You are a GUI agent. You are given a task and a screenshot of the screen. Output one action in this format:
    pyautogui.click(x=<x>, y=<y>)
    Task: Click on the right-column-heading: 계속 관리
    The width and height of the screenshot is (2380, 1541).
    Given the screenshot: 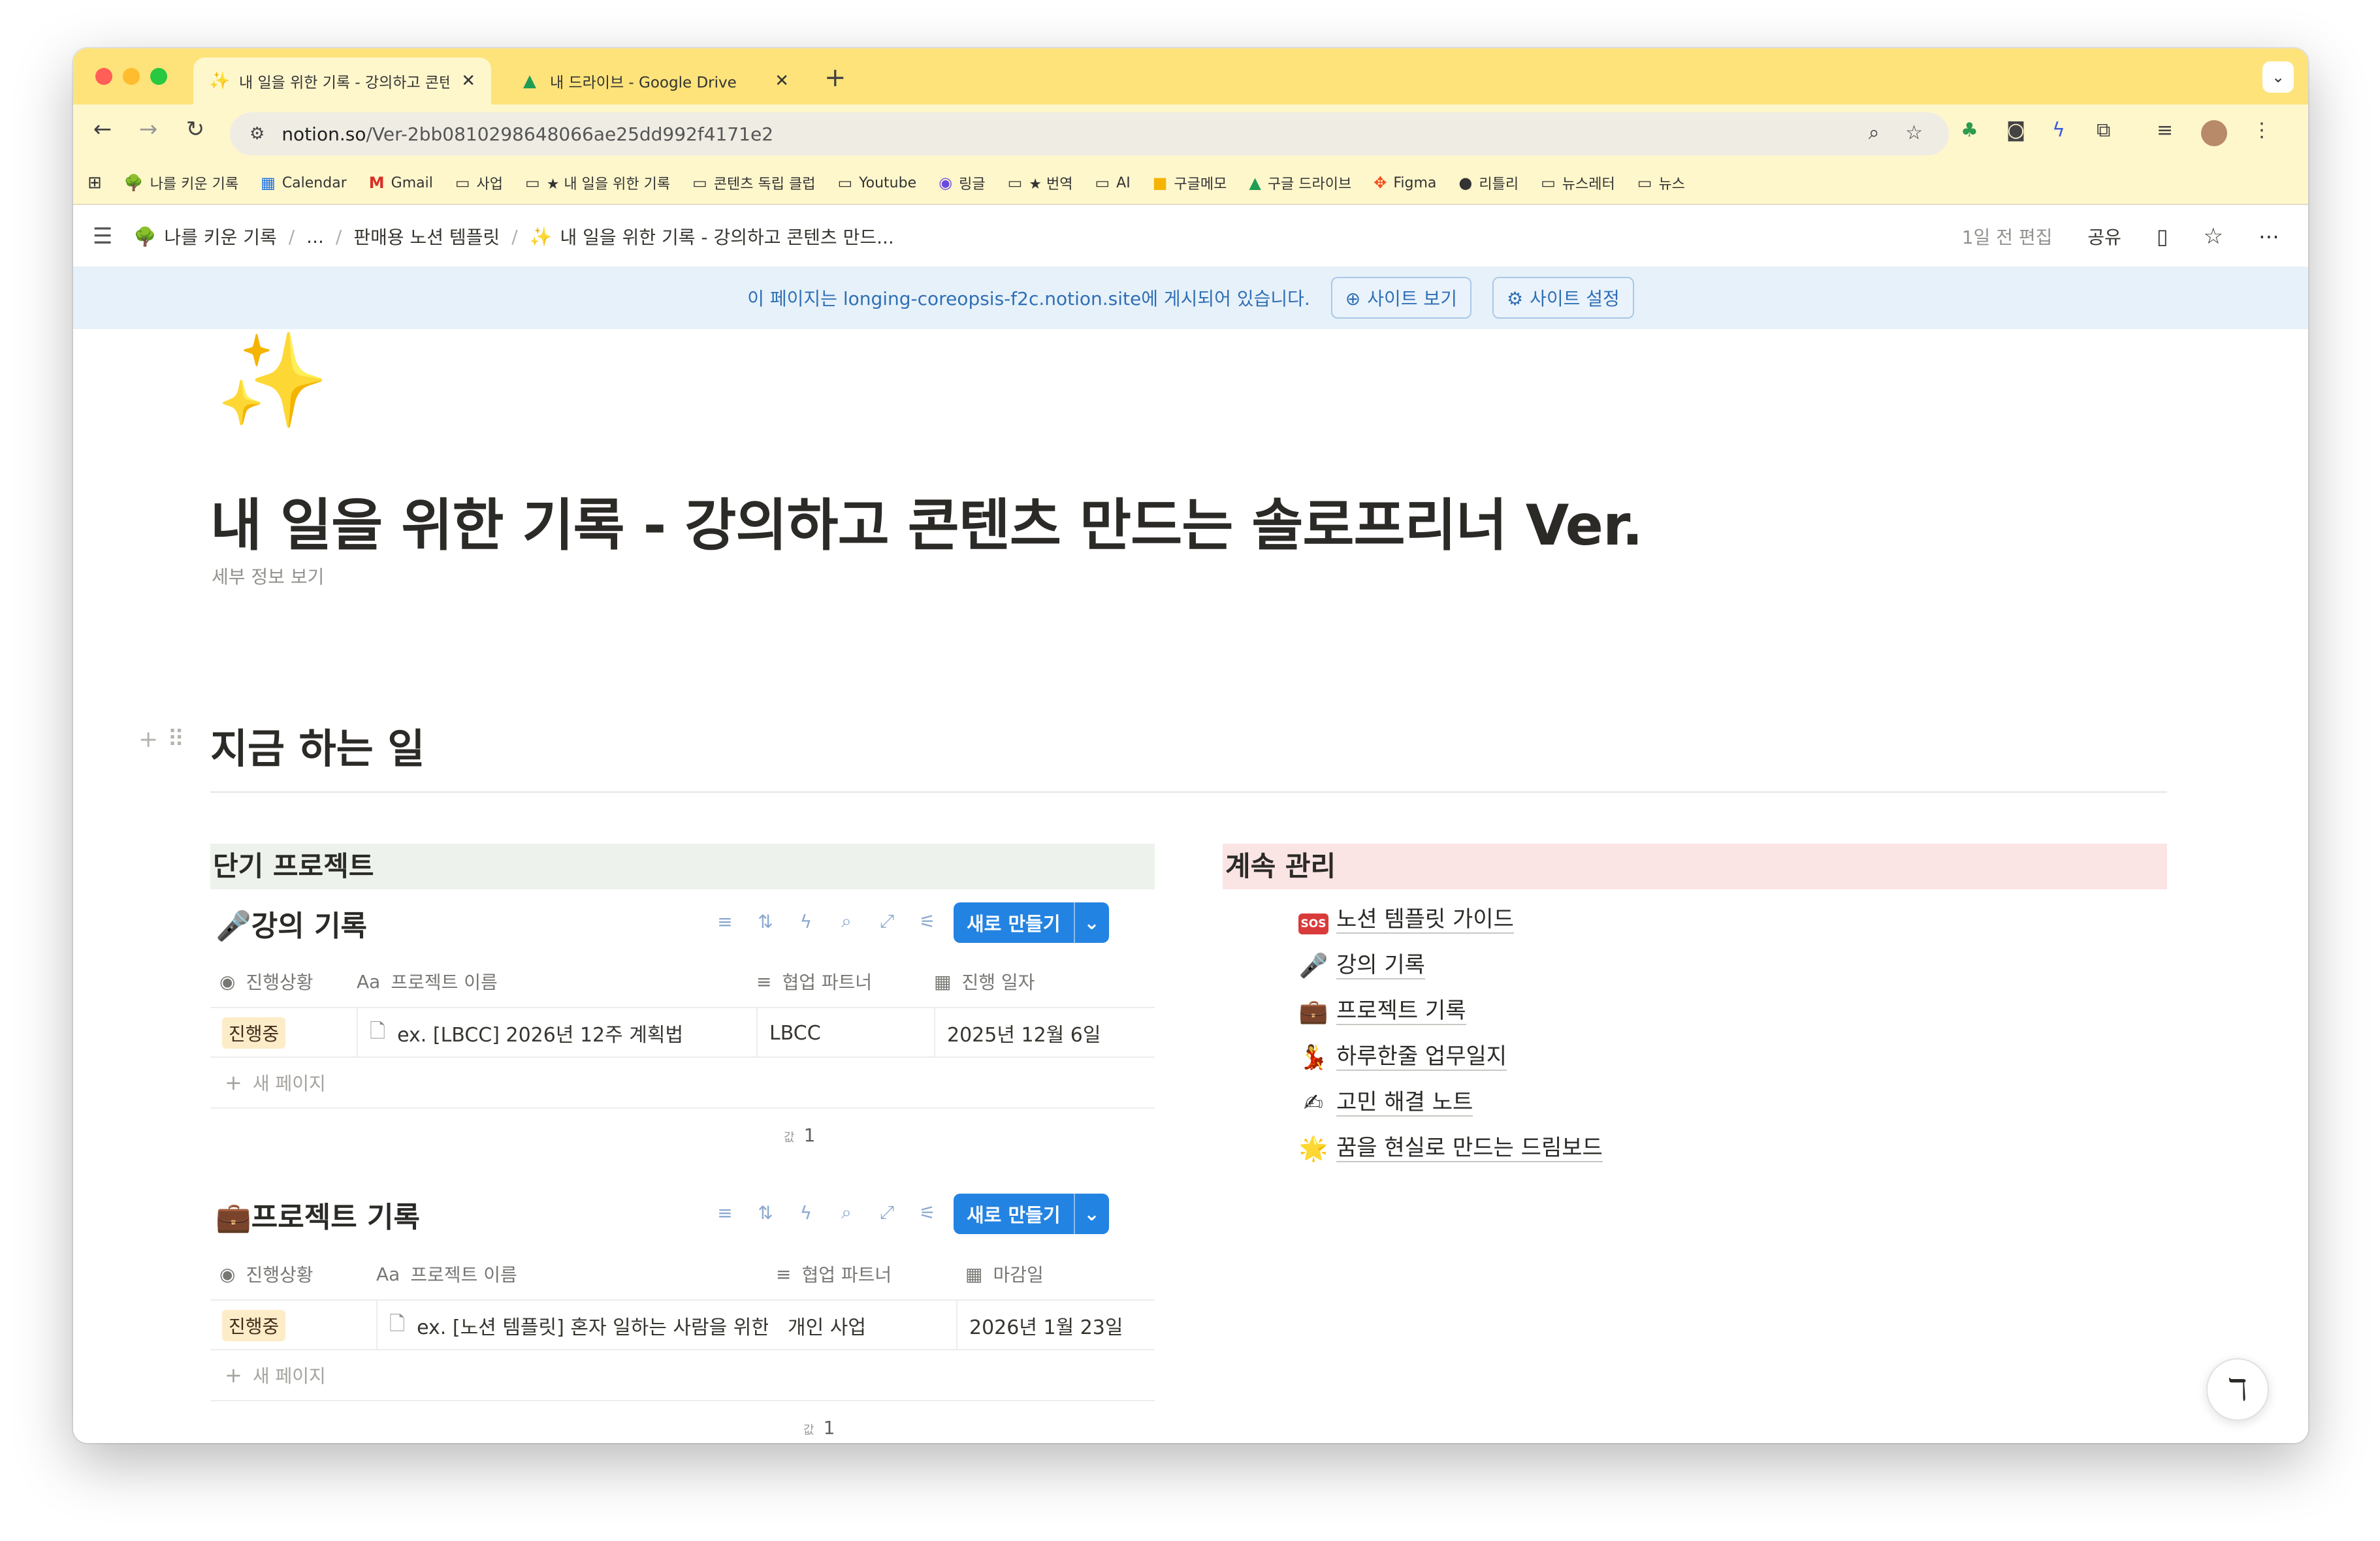 What is the action you would take?
    pyautogui.click(x=1695, y=866)
    